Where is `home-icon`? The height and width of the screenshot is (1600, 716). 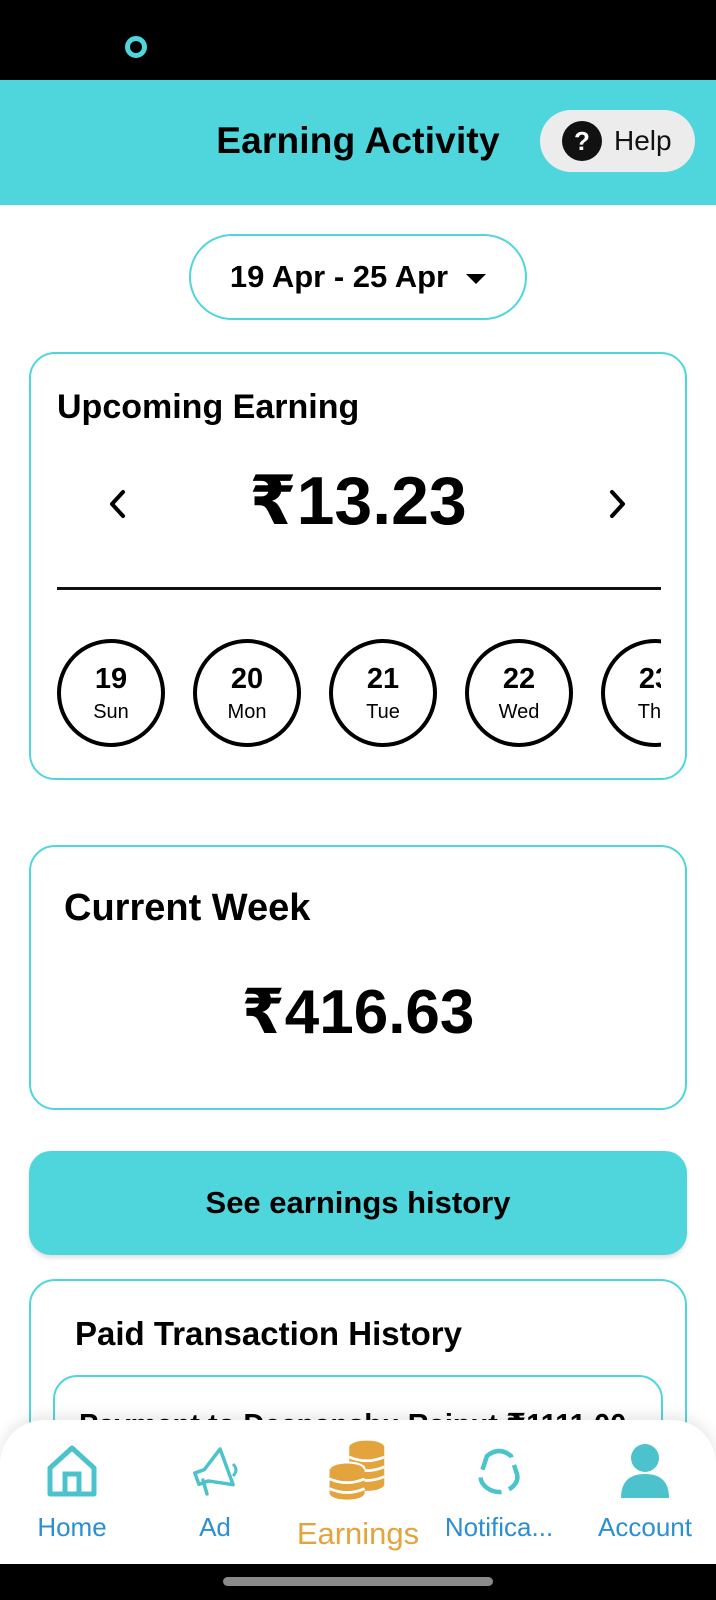
home-icon is located at coordinates (72, 1471).